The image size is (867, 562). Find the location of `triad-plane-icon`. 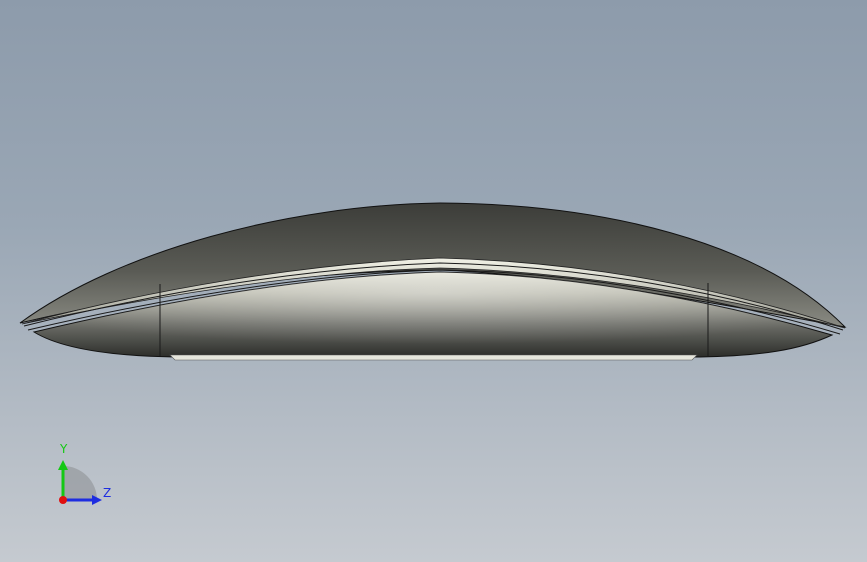

triad-plane-icon is located at coordinates (80, 483).